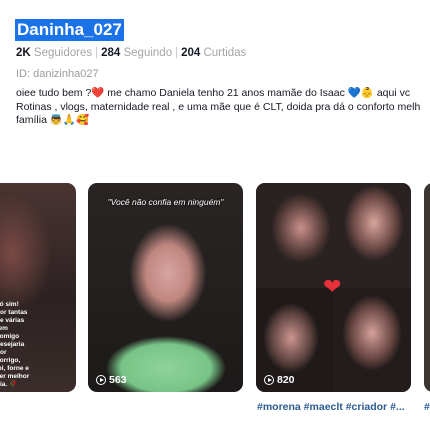 This screenshot has height=430, width=430. What do you see at coordinates (427, 407) in the screenshot?
I see `video-hashtags: #` at bounding box center [427, 407].